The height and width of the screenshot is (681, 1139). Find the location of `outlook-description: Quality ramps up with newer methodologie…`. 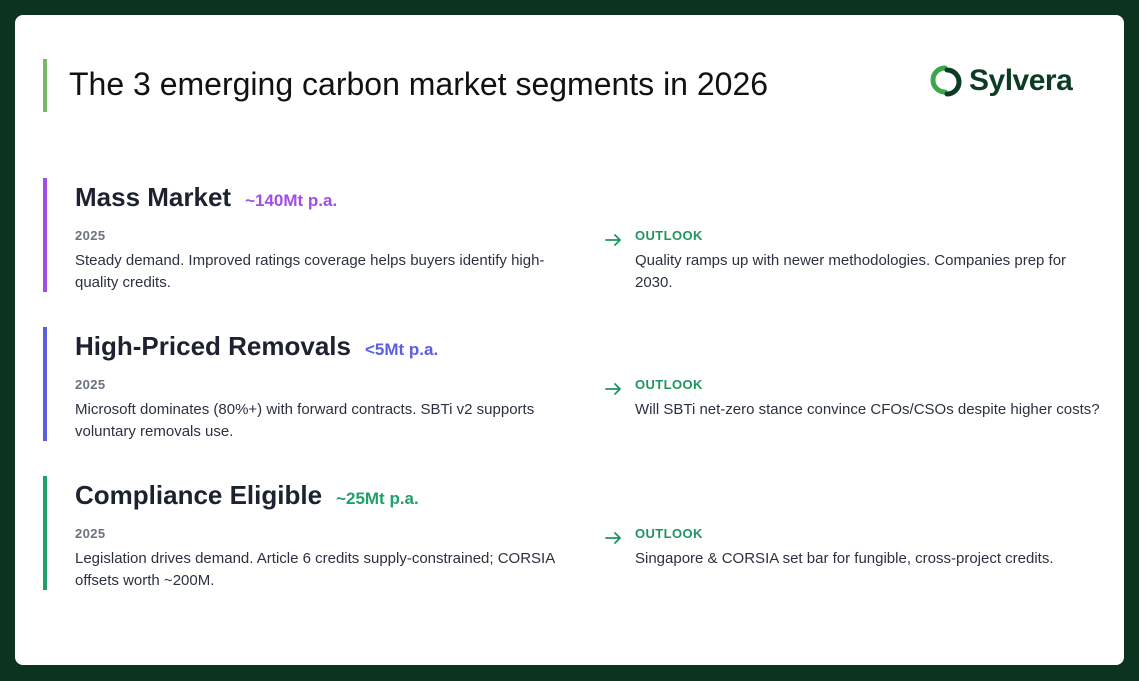

outlook-description: Quality ramps up with newer methodologie… is located at coordinates (851, 271).